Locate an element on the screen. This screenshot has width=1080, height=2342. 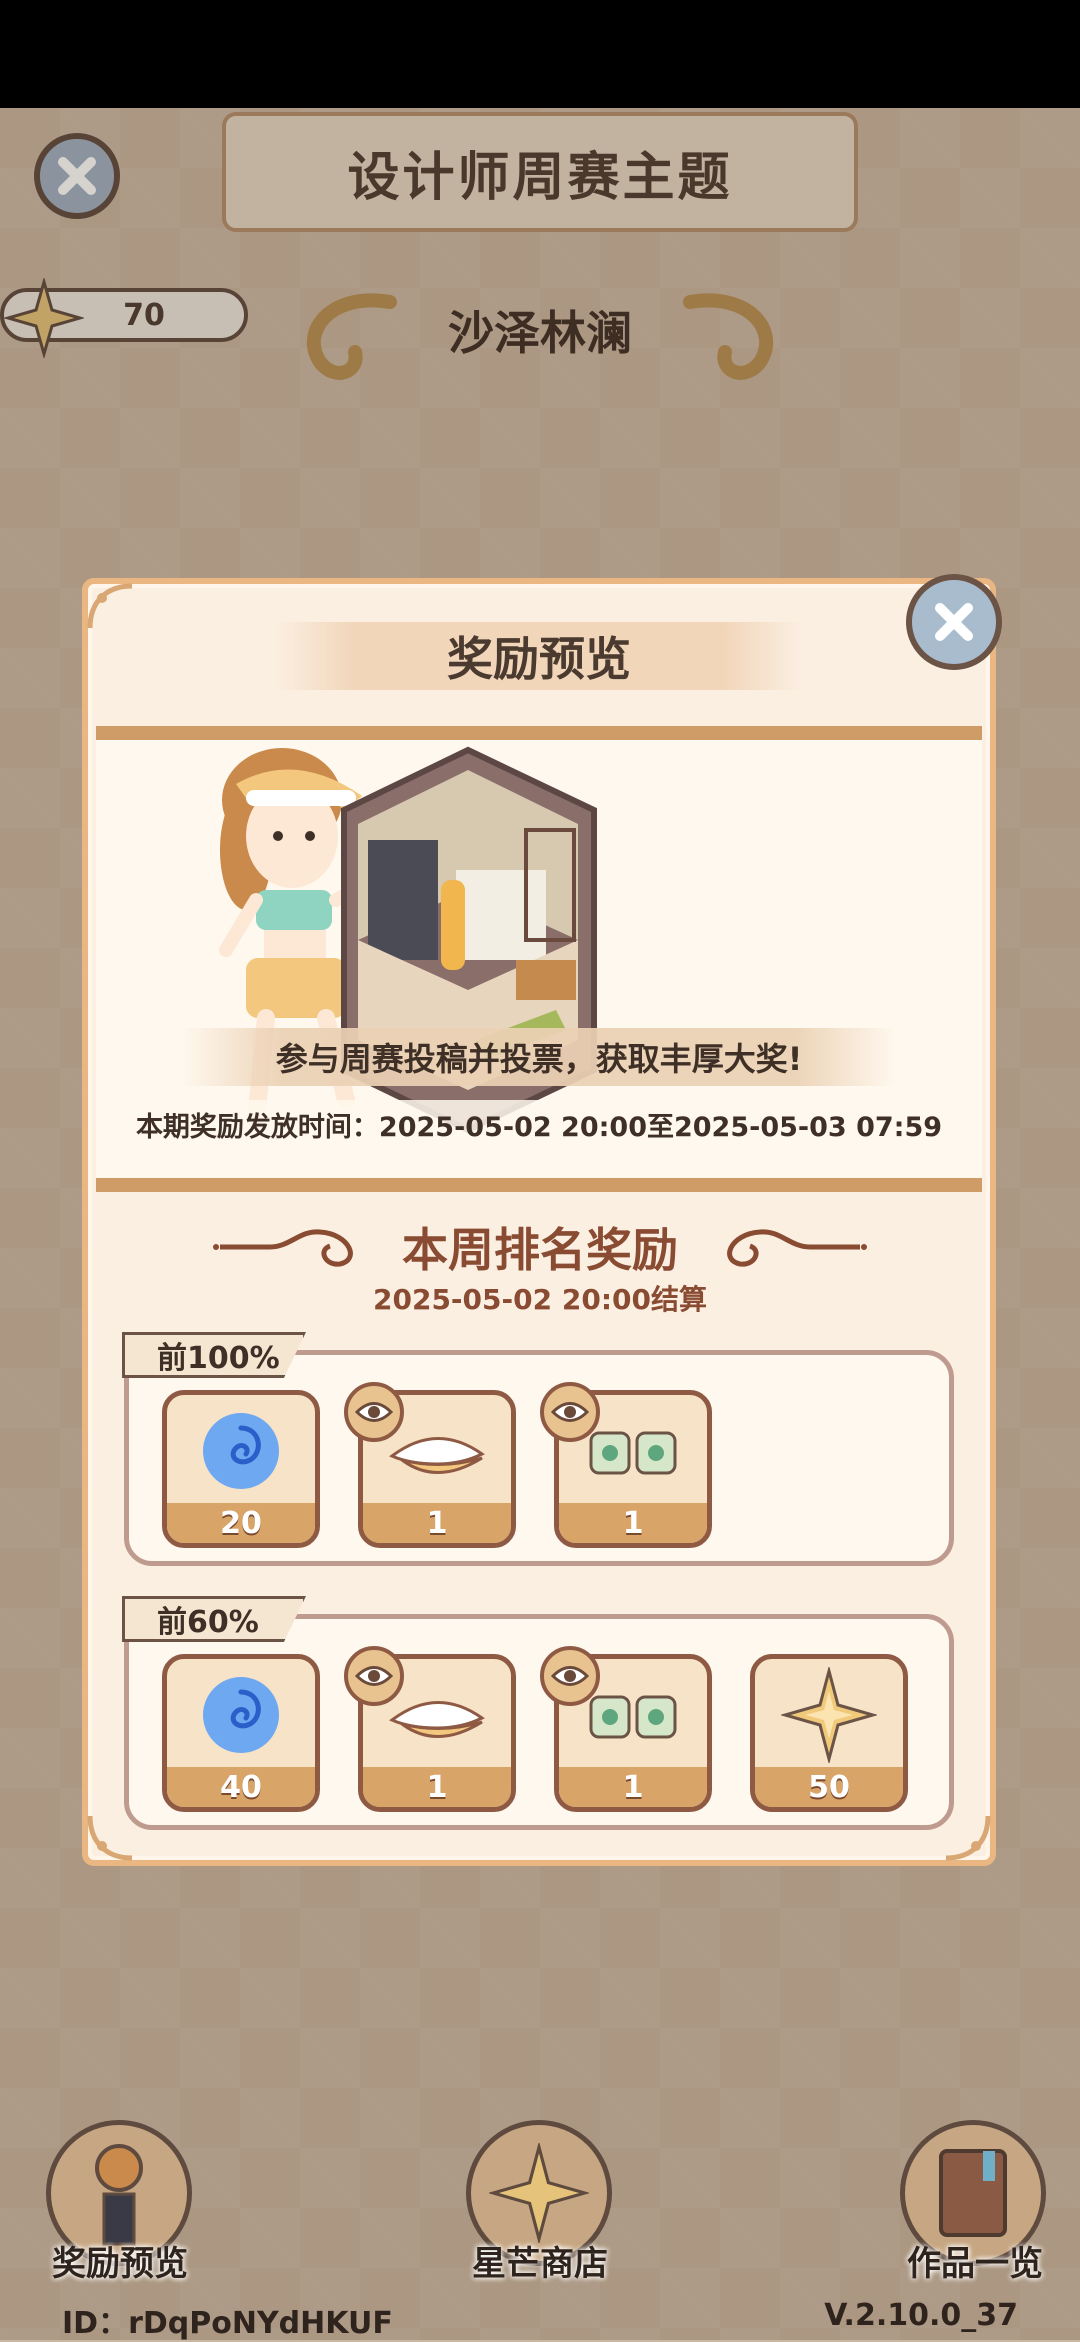
trophy-icon is located at coordinates (119, 2195).